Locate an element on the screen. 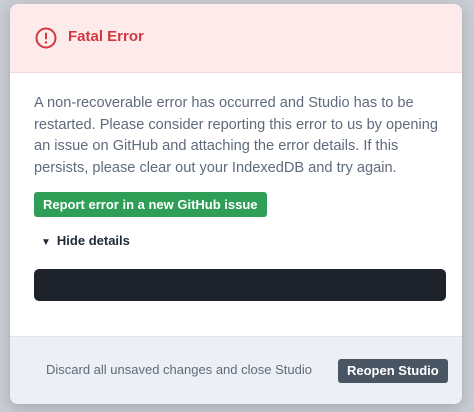 The image size is (474, 412). caret-down-icon: ▼ is located at coordinates (46, 242).